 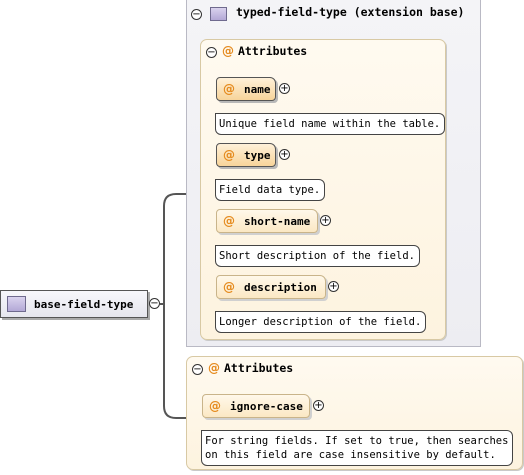 I want to click on expand-ignore-case-toggle: +, so click(x=318, y=405).